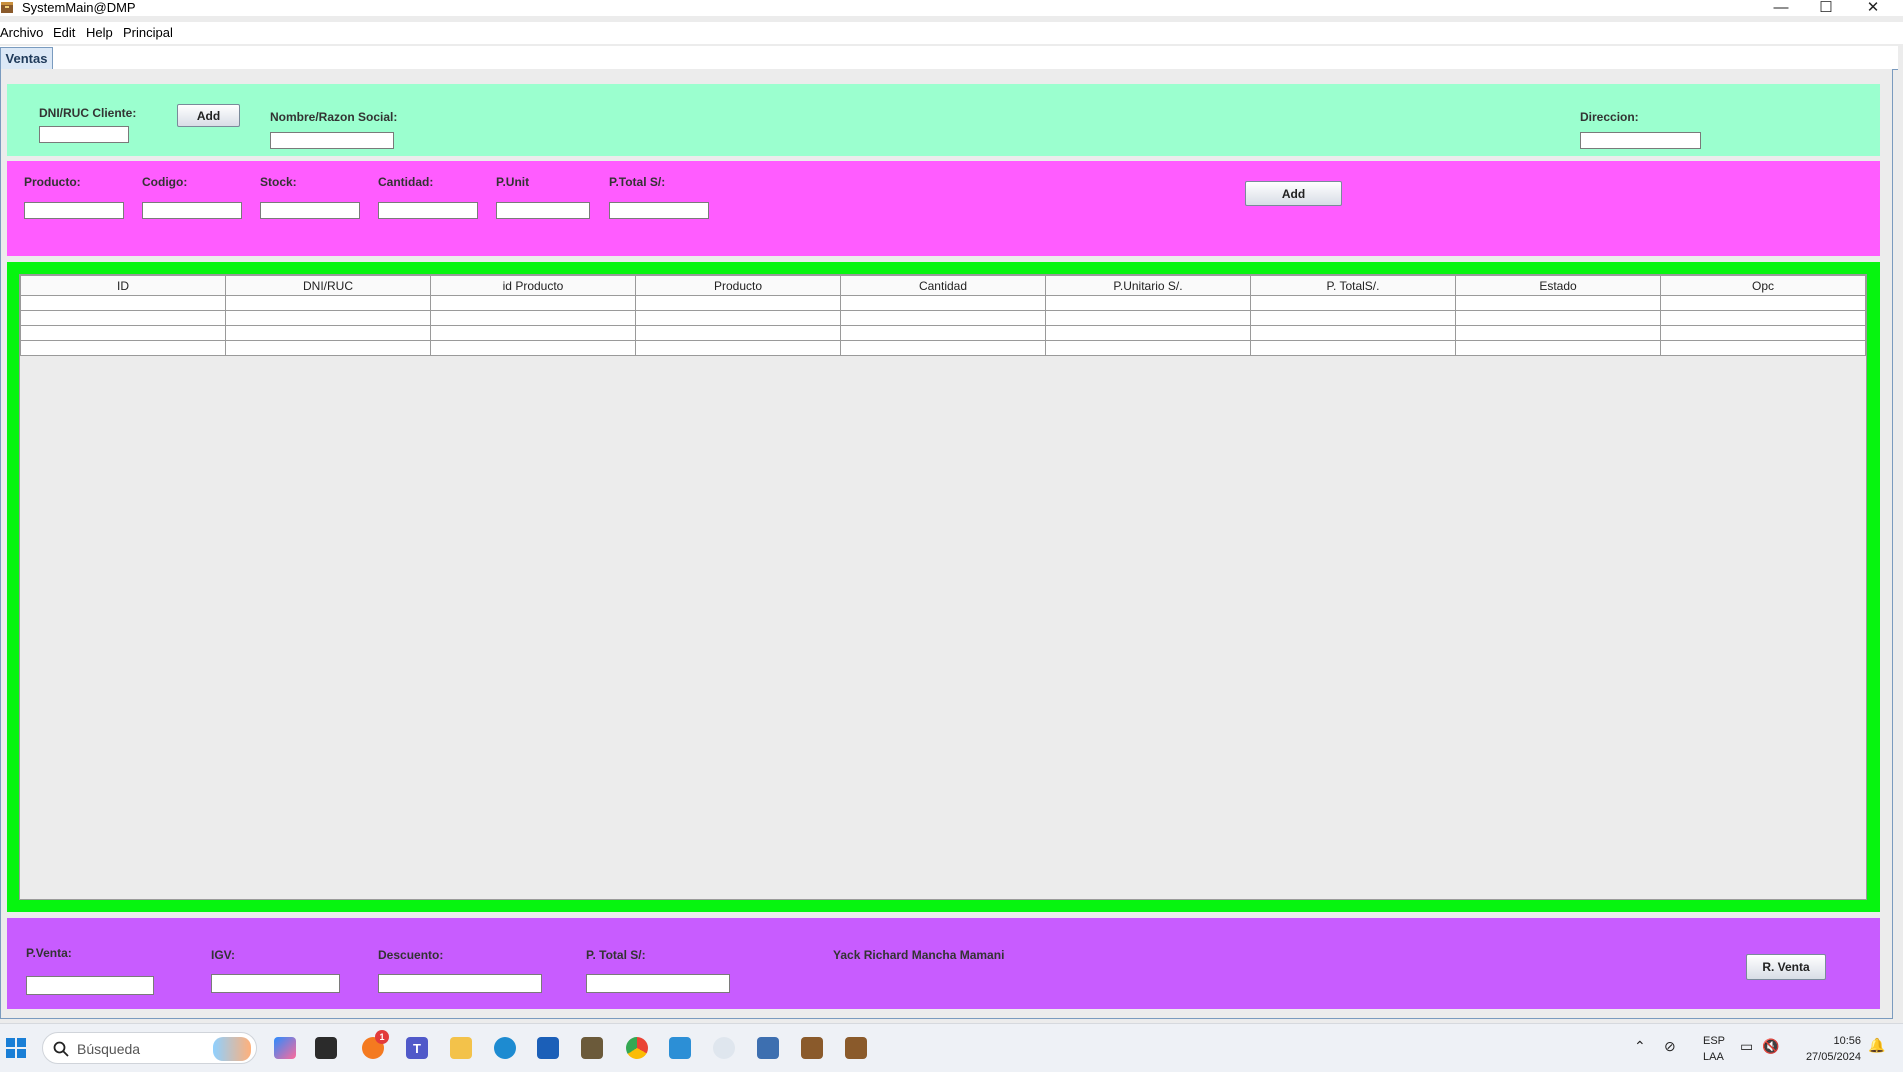  I want to click on column-header-estado: Estado, so click(1558, 285).